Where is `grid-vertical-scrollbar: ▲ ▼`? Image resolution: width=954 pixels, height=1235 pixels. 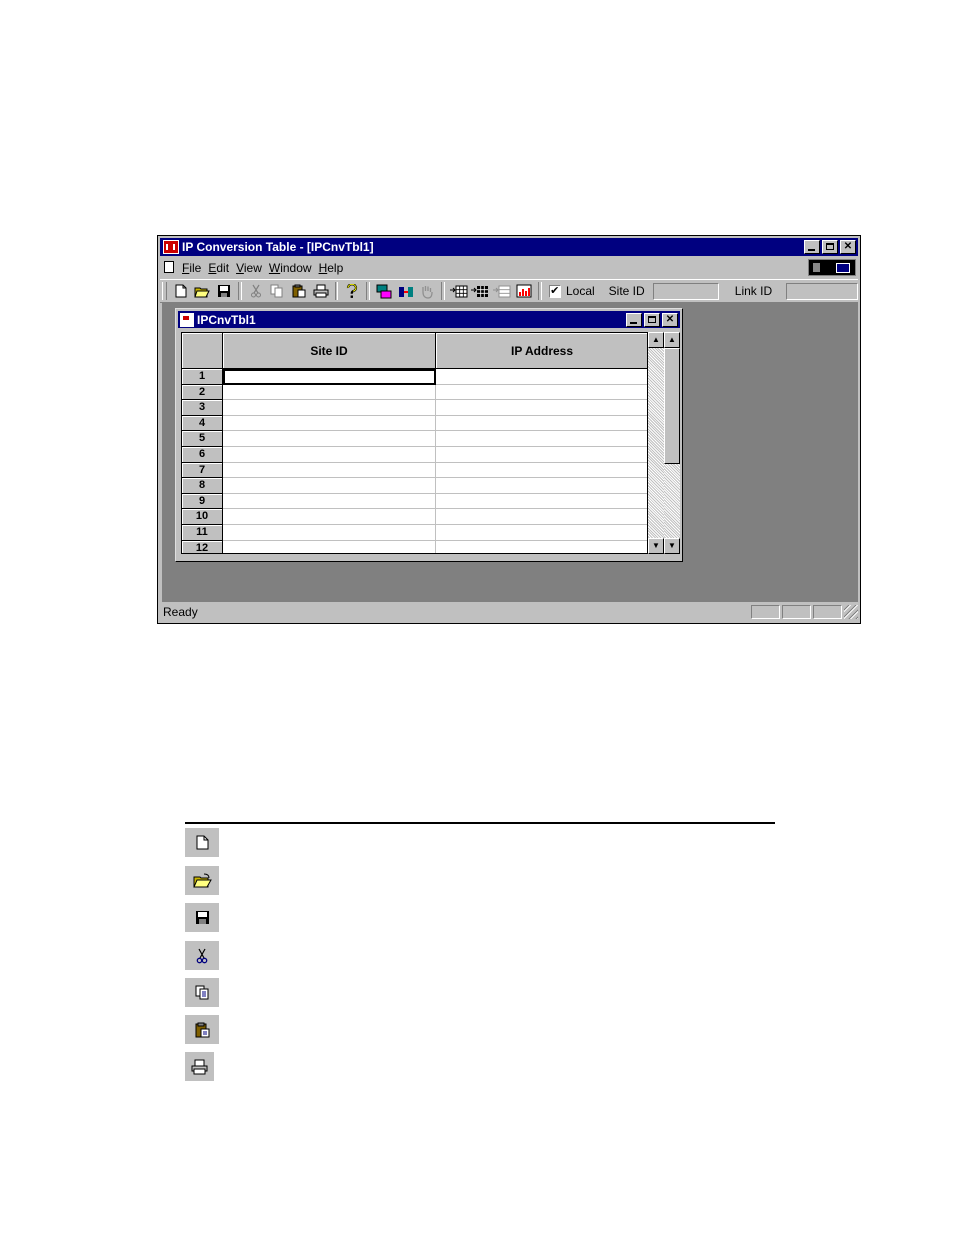
grid-vertical-scrollbar: ▲ ▼ is located at coordinates (656, 443).